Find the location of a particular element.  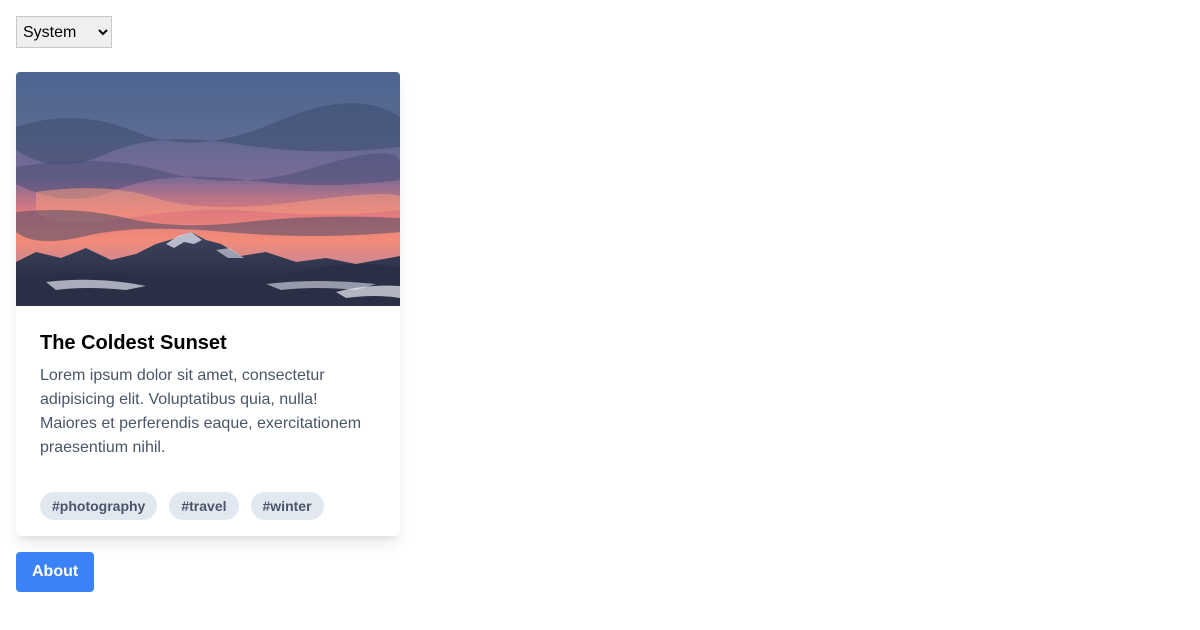

tag-winter: #winter is located at coordinates (287, 506).